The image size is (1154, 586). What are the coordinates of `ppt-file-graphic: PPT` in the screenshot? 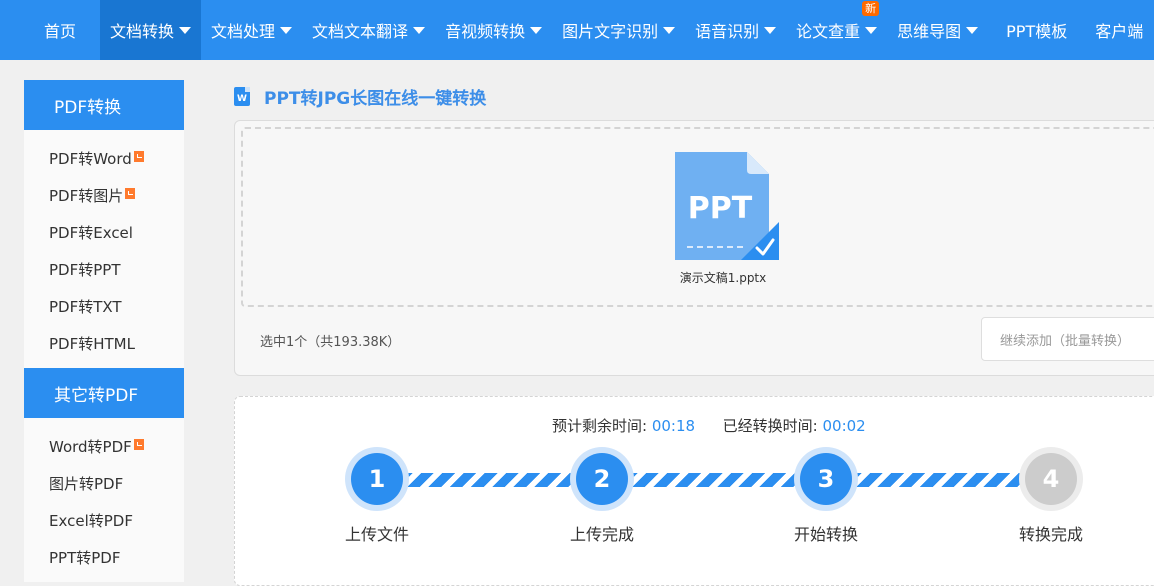 It's located at (727, 206).